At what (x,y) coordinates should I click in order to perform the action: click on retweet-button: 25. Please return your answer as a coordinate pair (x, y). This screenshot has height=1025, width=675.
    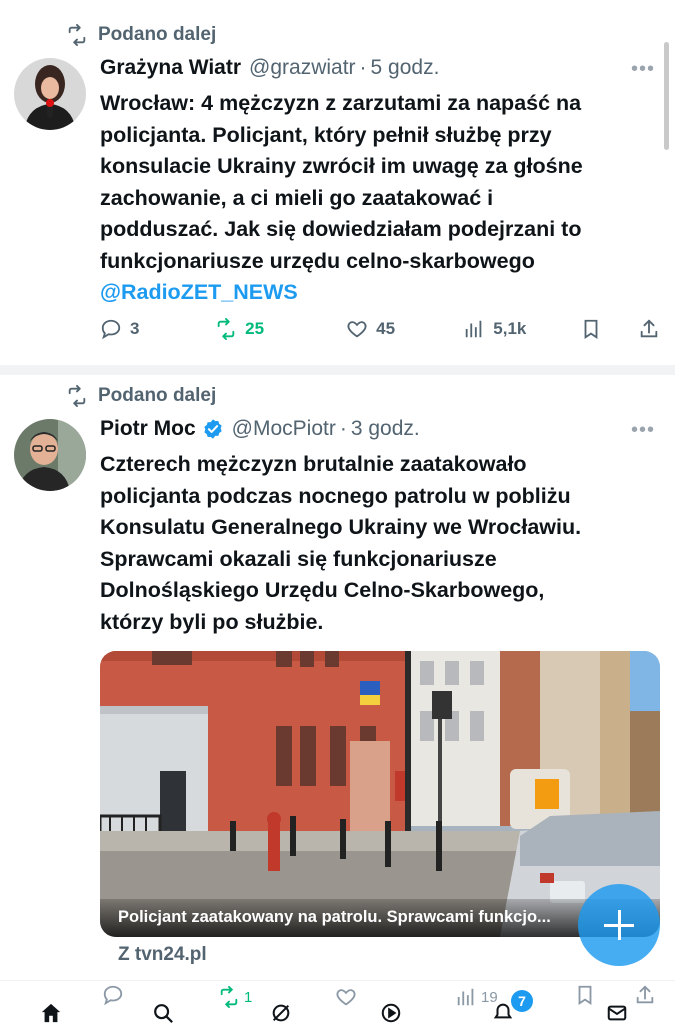
    Looking at the image, I should click on (280, 329).